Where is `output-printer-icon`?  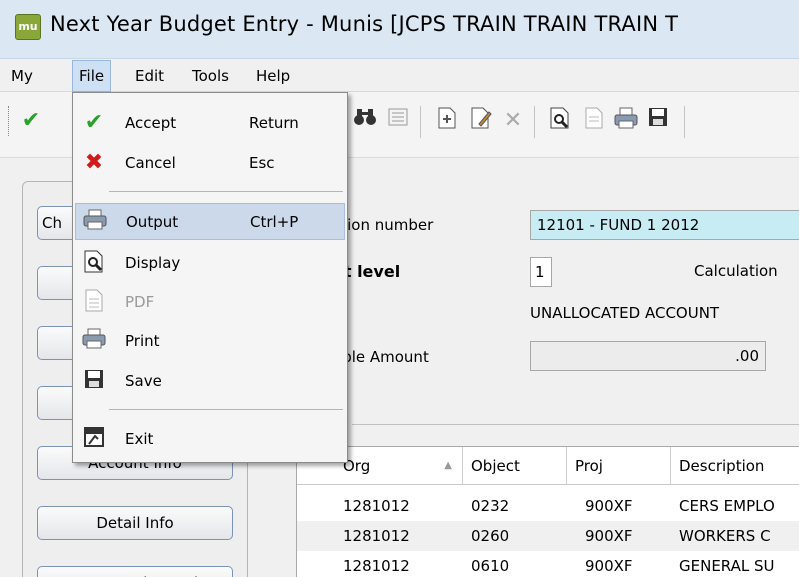 output-printer-icon is located at coordinates (95, 222).